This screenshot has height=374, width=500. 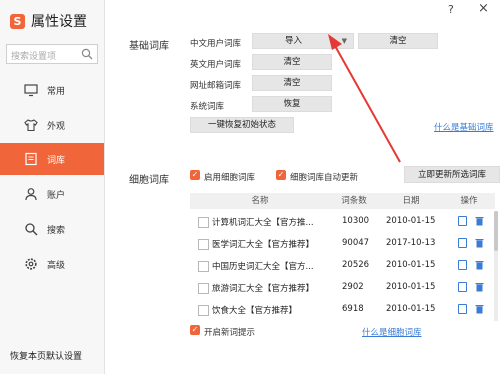 What do you see at coordinates (56, 231) in the screenshot?
I see `sidebar-item-label: 搜索` at bounding box center [56, 231].